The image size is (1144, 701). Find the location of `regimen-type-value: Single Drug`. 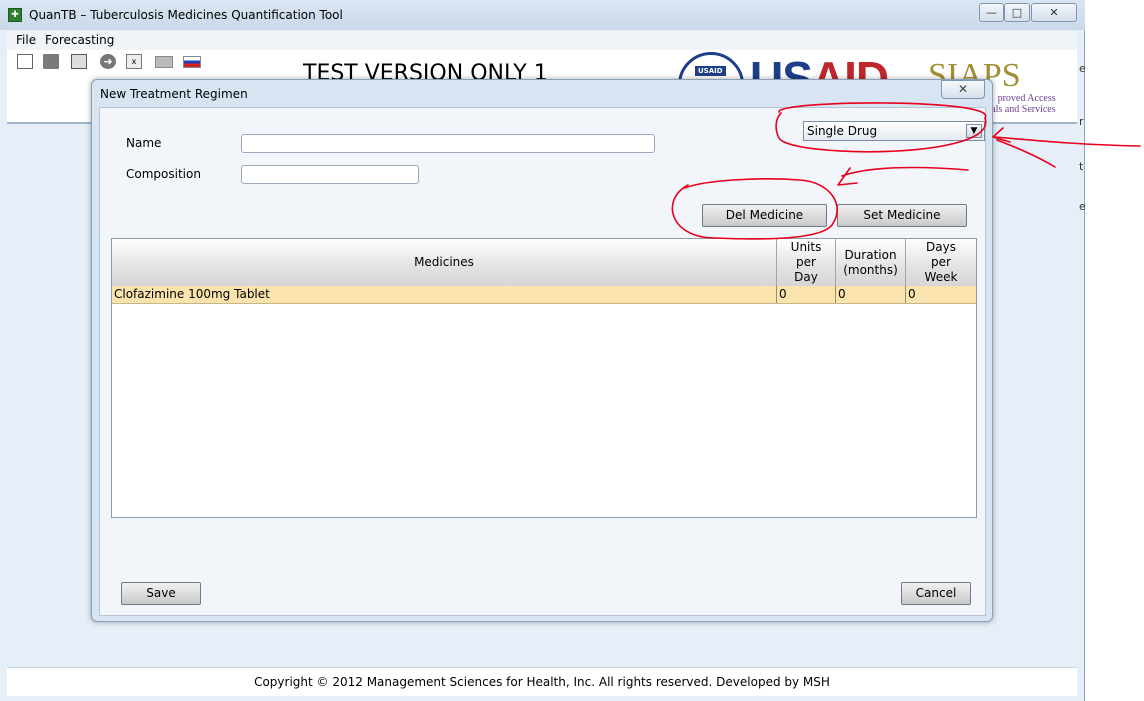

regimen-type-value: Single Drug is located at coordinates (842, 131).